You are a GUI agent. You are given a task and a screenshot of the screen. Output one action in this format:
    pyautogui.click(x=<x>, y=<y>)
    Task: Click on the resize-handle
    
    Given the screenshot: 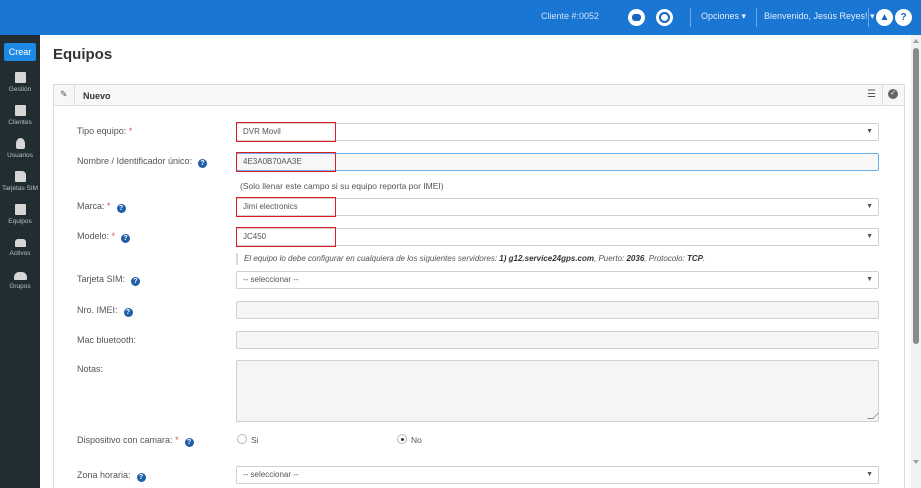 What is the action you would take?
    pyautogui.click(x=873, y=416)
    